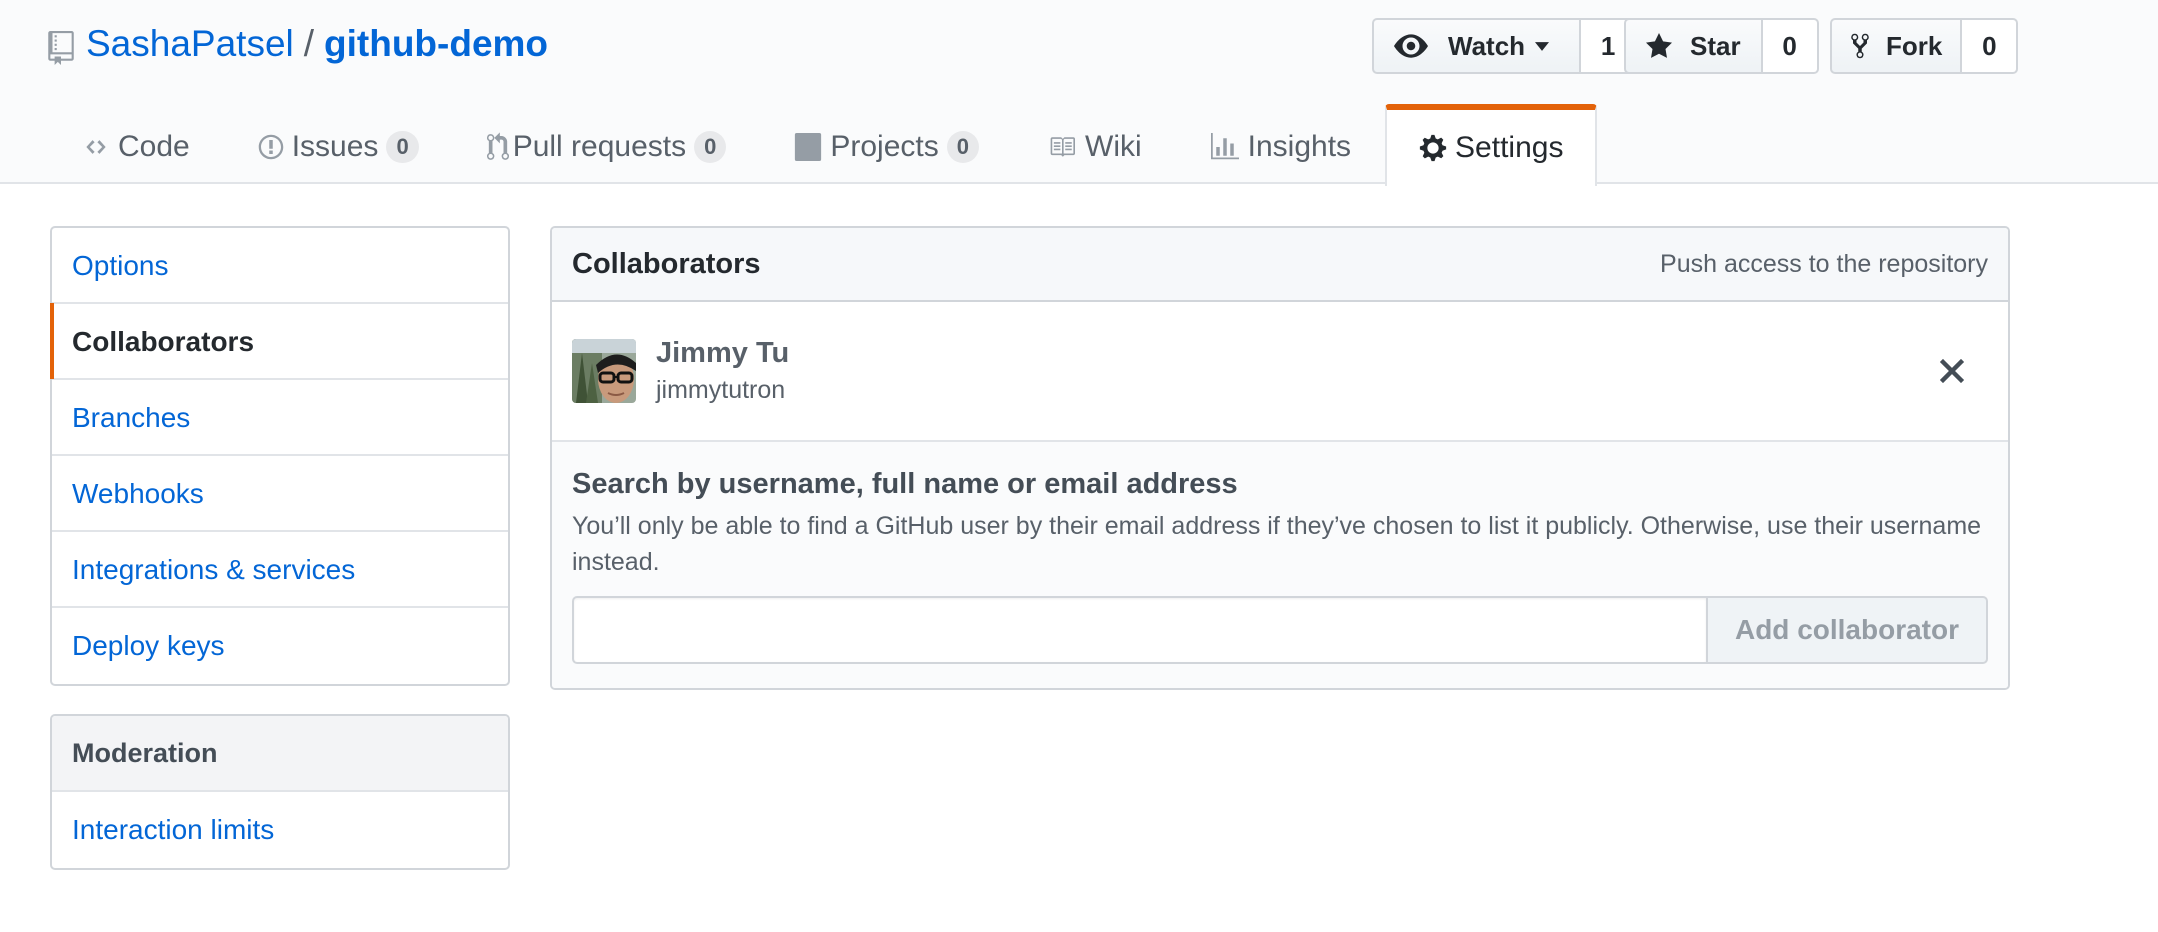 This screenshot has width=2158, height=932. I want to click on tab-pull-requests-label: Pull requests, so click(599, 146).